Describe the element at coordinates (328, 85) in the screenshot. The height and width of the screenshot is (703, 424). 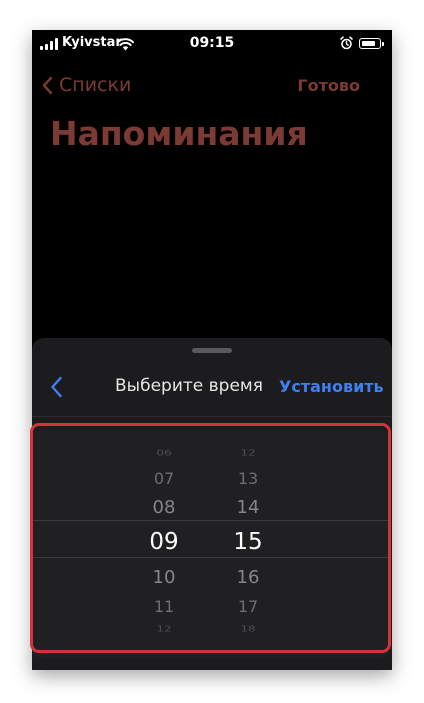
I see `done-button: Готово` at that location.